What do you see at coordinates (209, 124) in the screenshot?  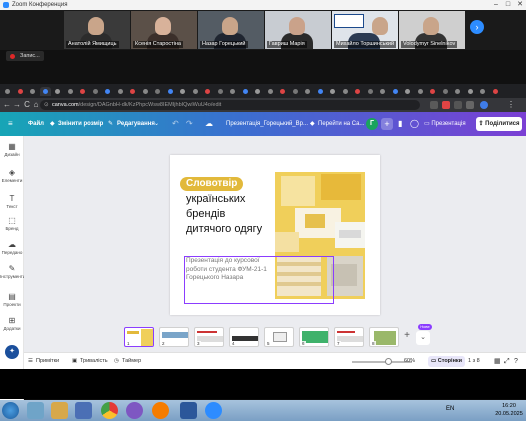 I see `cloud-save-icon: ☁` at bounding box center [209, 124].